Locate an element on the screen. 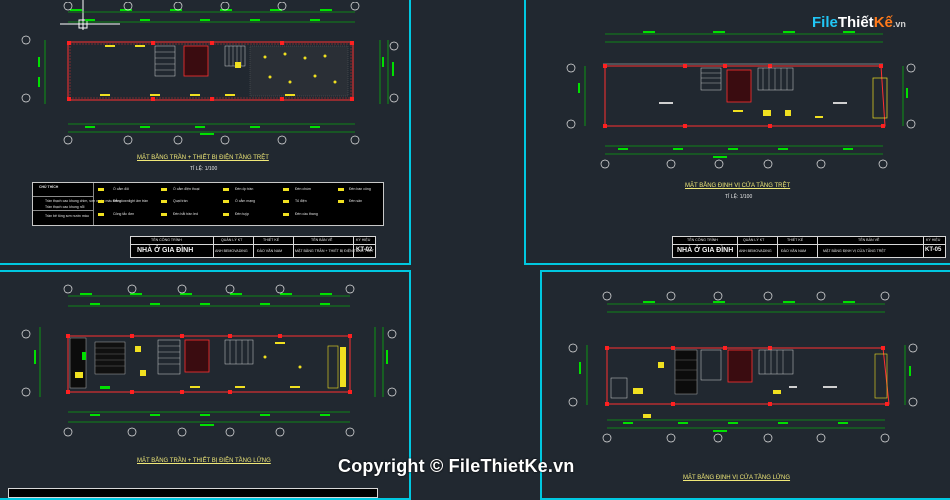 The image size is (950, 500). floor-plan-door-ground is located at coordinates (741, 100).